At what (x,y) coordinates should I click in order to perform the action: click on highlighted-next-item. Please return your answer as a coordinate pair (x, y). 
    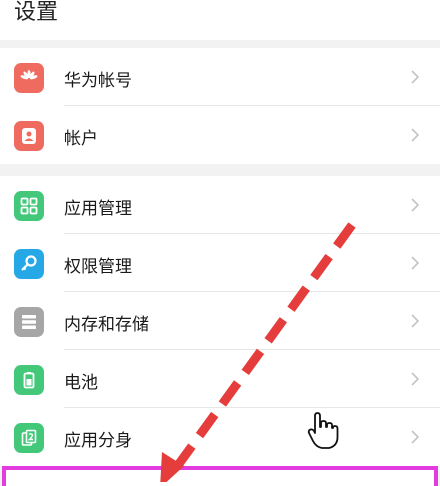
    Looking at the image, I should click on (220, 476).